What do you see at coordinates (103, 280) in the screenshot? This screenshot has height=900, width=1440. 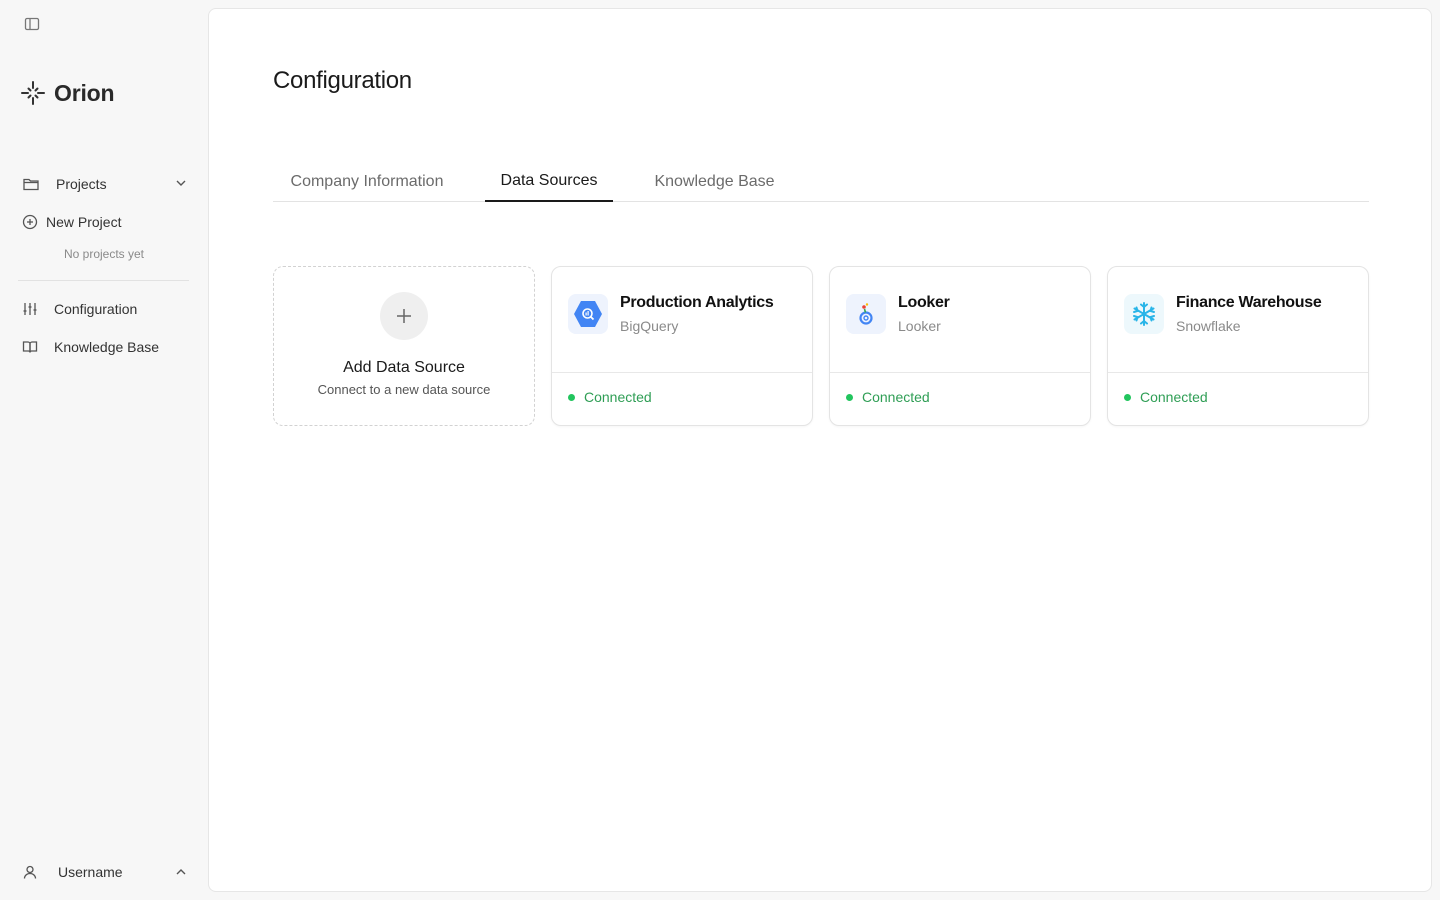 I see `sidebar-divider` at bounding box center [103, 280].